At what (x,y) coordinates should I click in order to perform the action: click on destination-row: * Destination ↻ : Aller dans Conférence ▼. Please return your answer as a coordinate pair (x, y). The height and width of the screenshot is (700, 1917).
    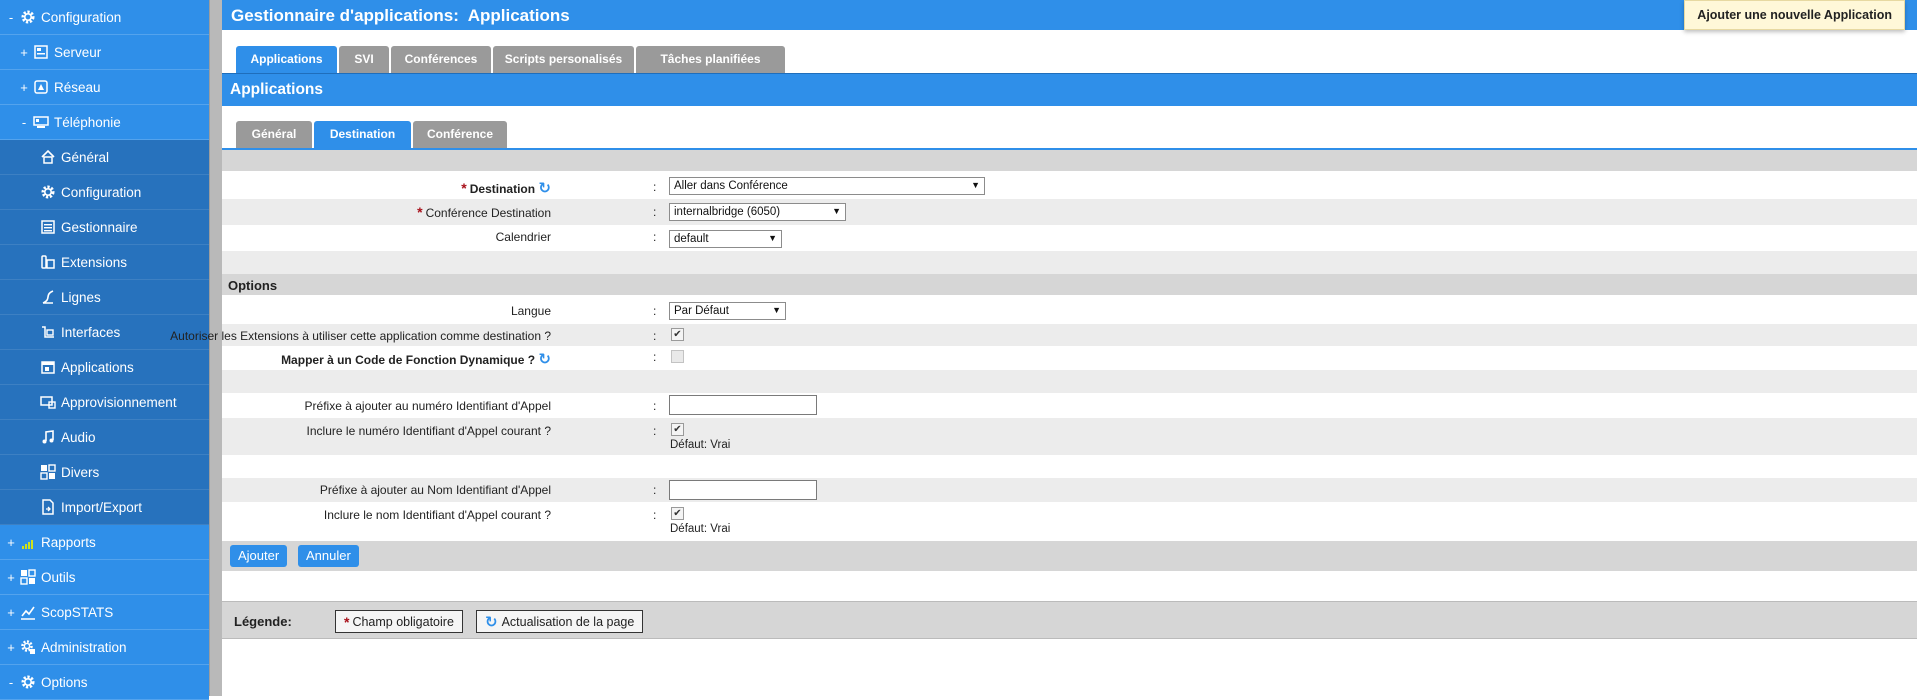
    Looking at the image, I should click on (1069, 186).